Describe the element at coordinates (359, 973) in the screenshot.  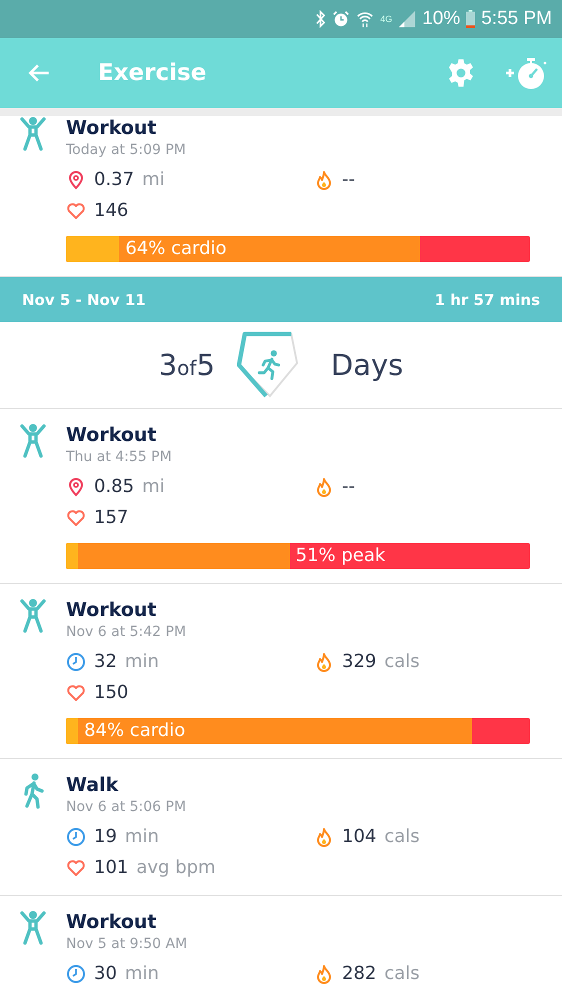
I see `stat-value: 282` at that location.